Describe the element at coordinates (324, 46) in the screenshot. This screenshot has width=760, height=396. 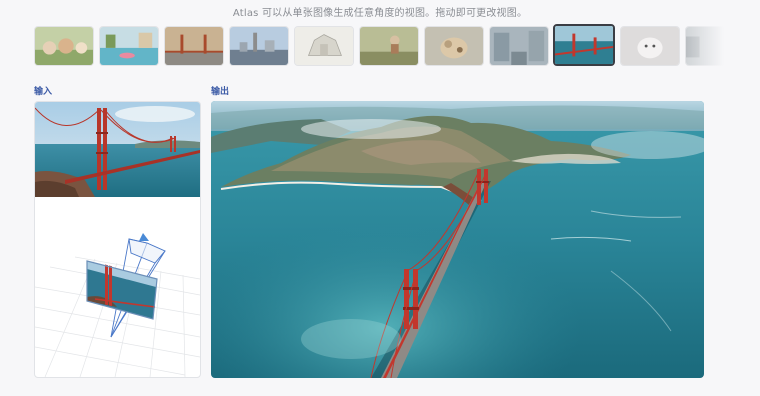
I see `thumbnail-castle-sketch` at that location.